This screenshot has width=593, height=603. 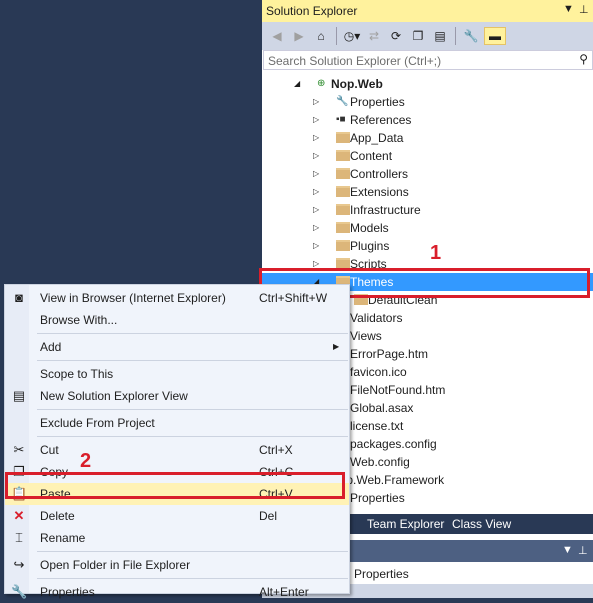 I want to click on search-placeholder: Search Solution Explorer (Ctrl+;), so click(x=355, y=61).